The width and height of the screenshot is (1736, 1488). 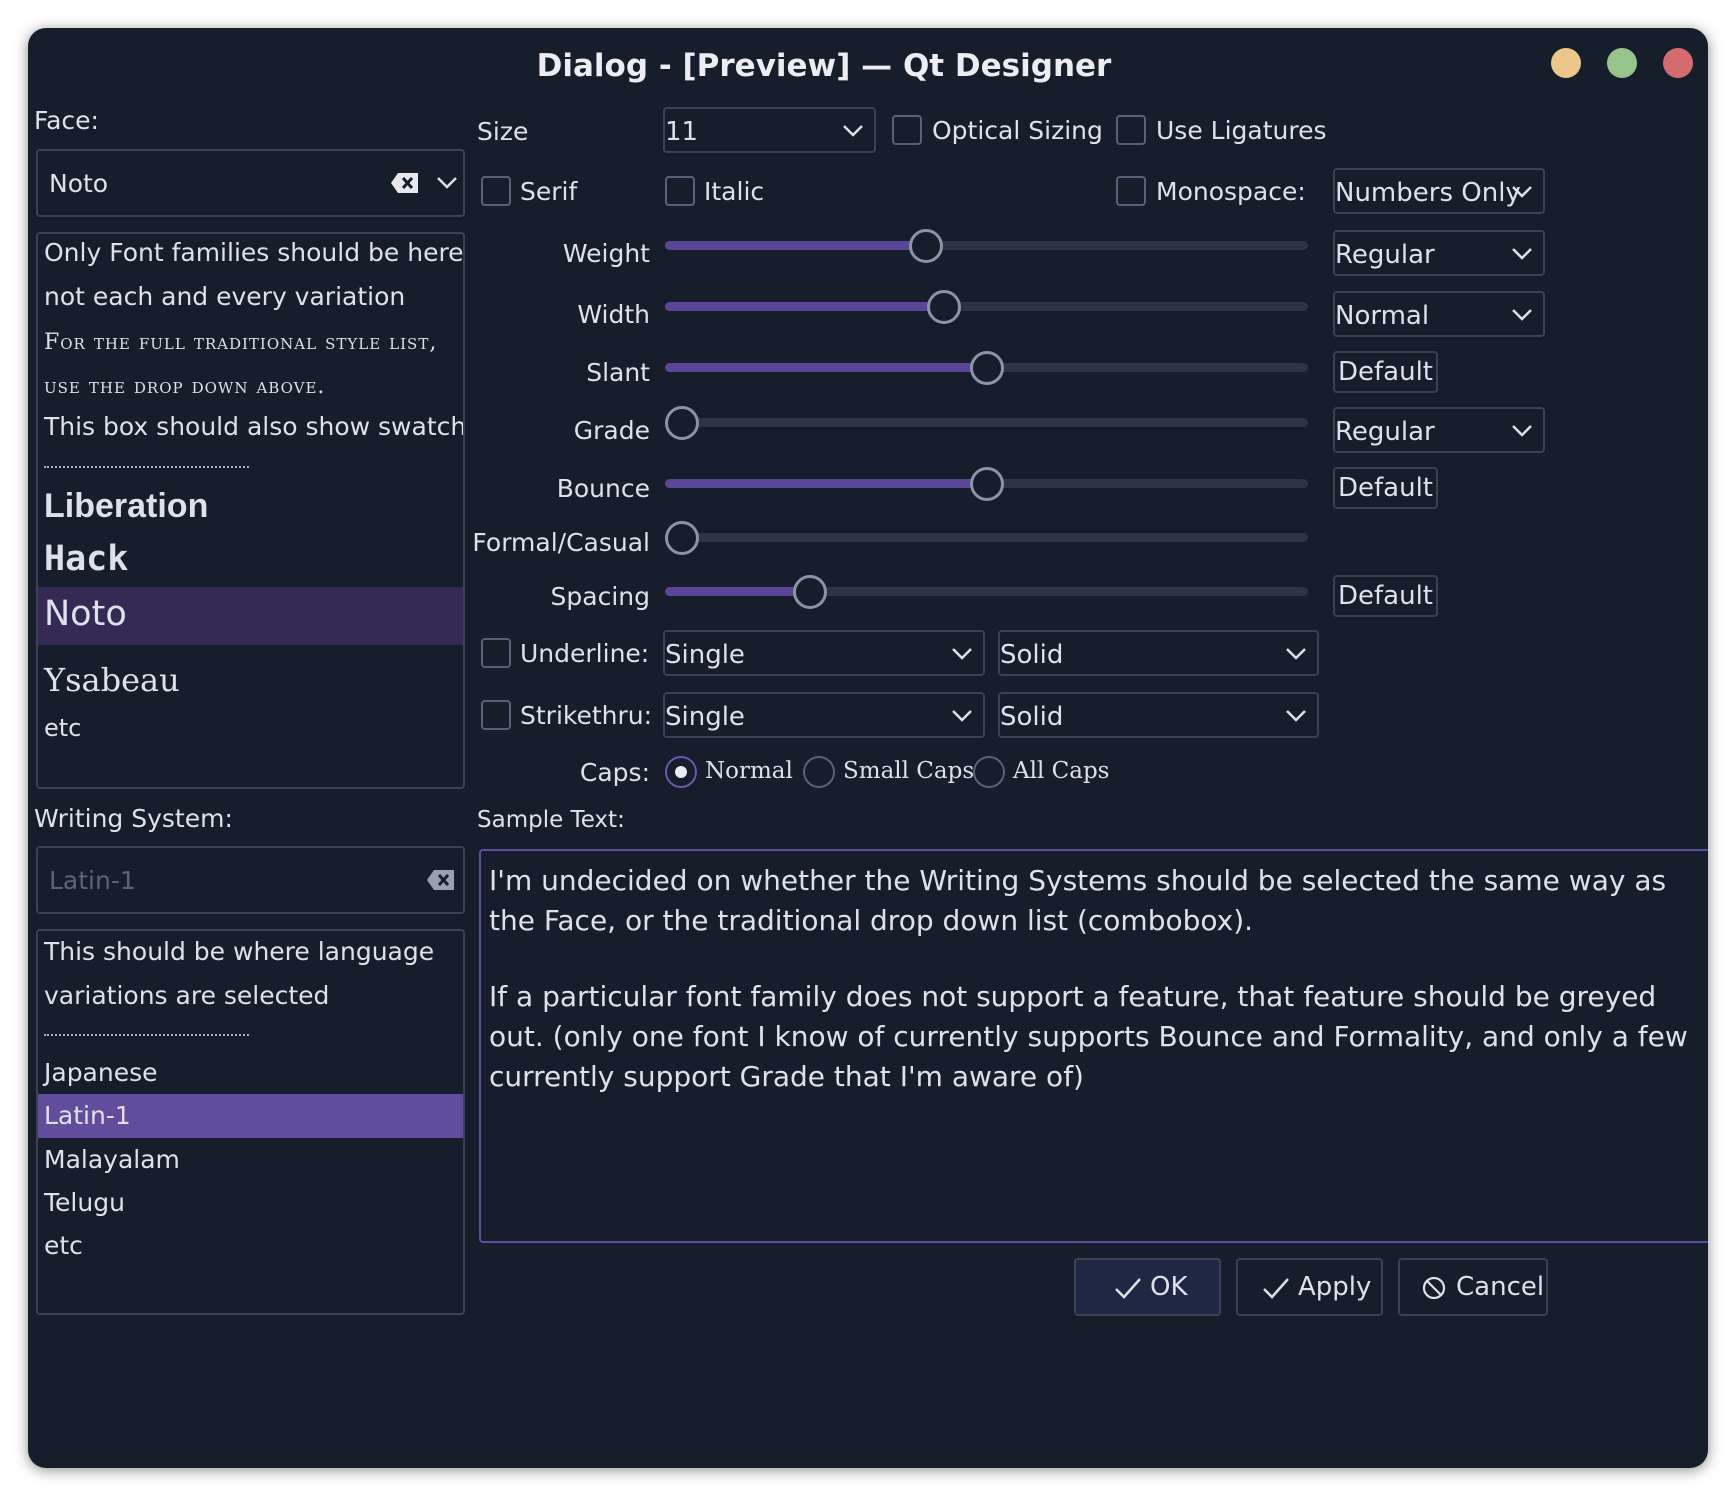 What do you see at coordinates (986, 307) in the screenshot?
I see `width-slider` at bounding box center [986, 307].